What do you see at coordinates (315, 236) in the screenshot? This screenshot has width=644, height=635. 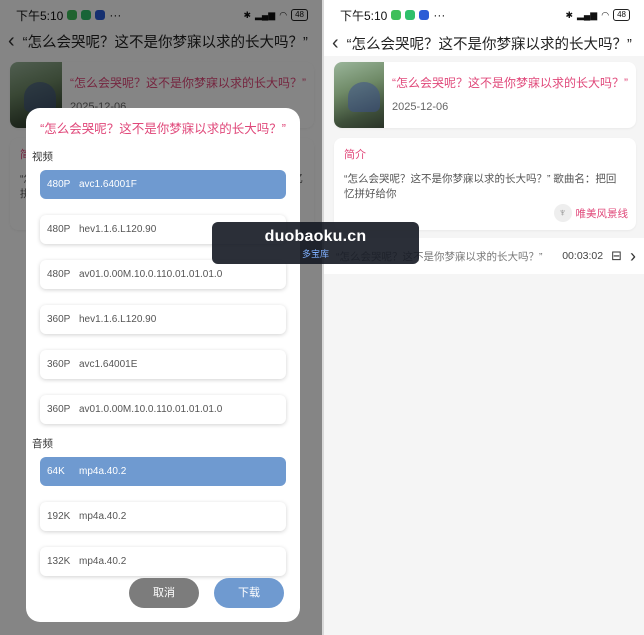 I see `watermark-text: duobaoku.cn` at bounding box center [315, 236].